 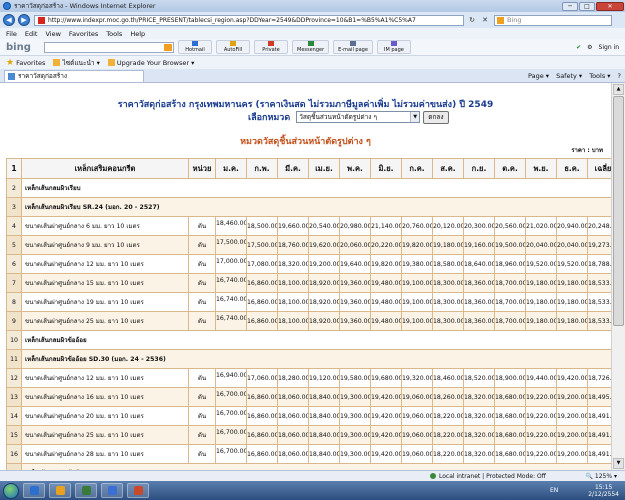 What do you see at coordinates (386, 168) in the screenshot?
I see `header-month: มิ.ย.` at bounding box center [386, 168].